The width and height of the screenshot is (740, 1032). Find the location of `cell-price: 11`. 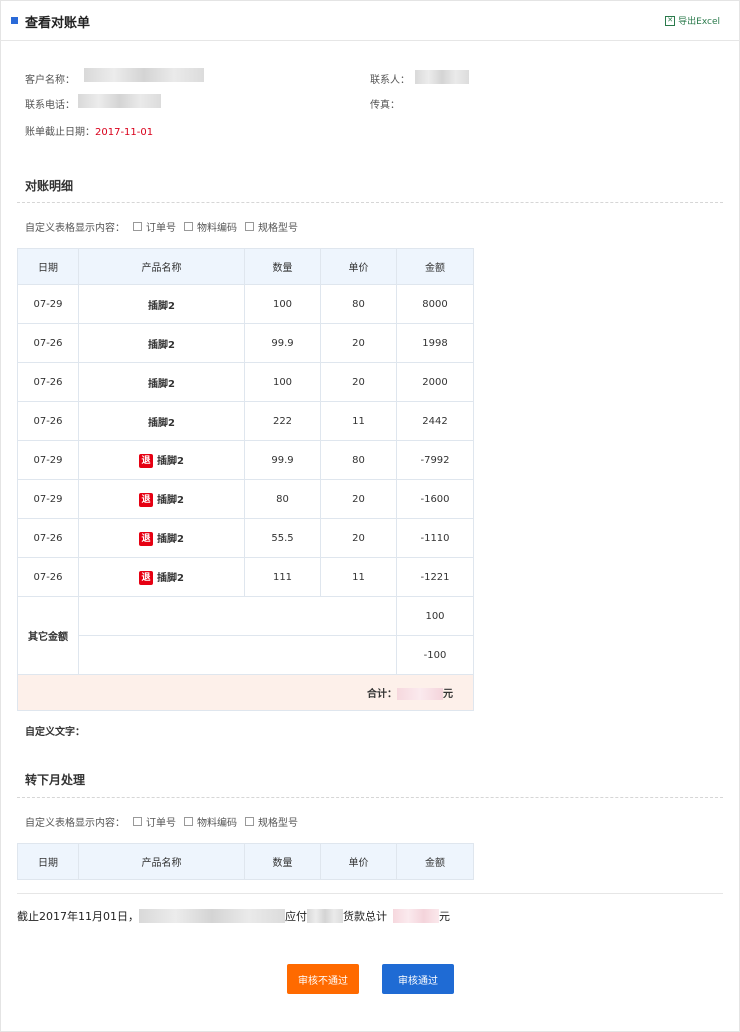

cell-price: 11 is located at coordinates (358, 421).